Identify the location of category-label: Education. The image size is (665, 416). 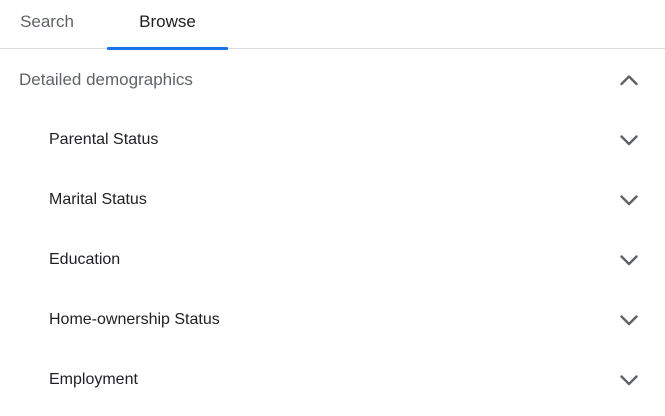
(85, 259).